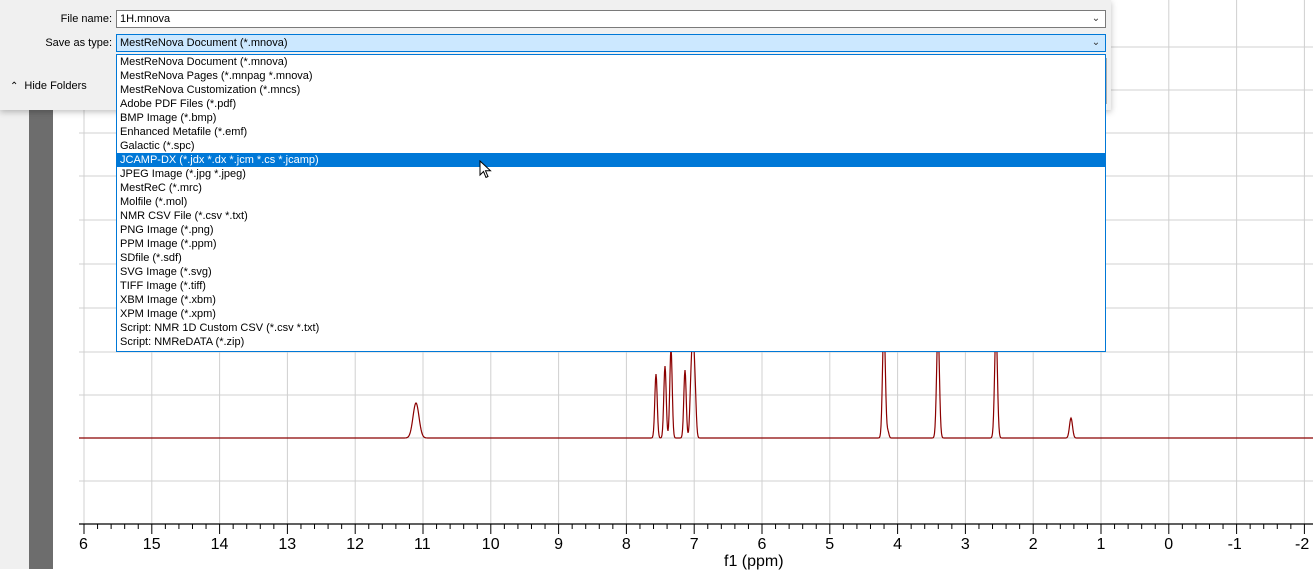  I want to click on tick-label: 4, so click(897, 544).